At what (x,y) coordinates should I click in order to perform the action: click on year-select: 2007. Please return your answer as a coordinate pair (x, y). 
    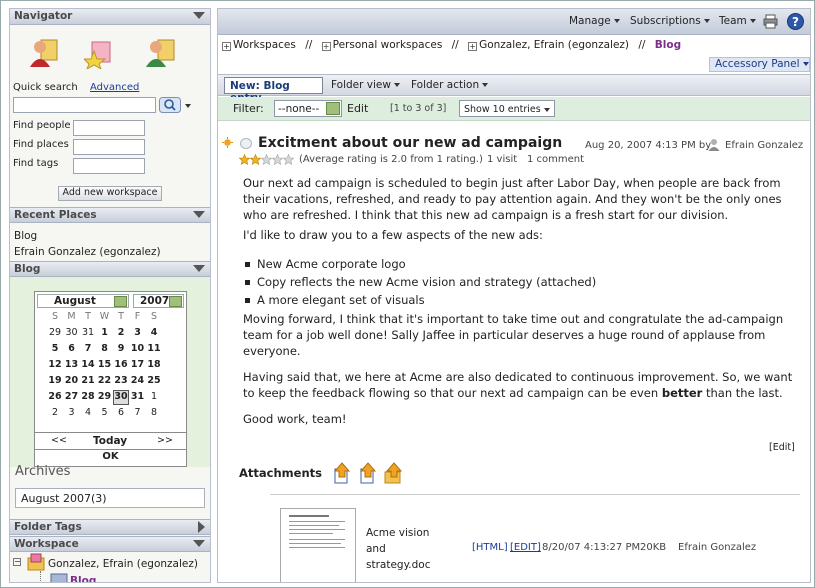
    Looking at the image, I should click on (158, 301).